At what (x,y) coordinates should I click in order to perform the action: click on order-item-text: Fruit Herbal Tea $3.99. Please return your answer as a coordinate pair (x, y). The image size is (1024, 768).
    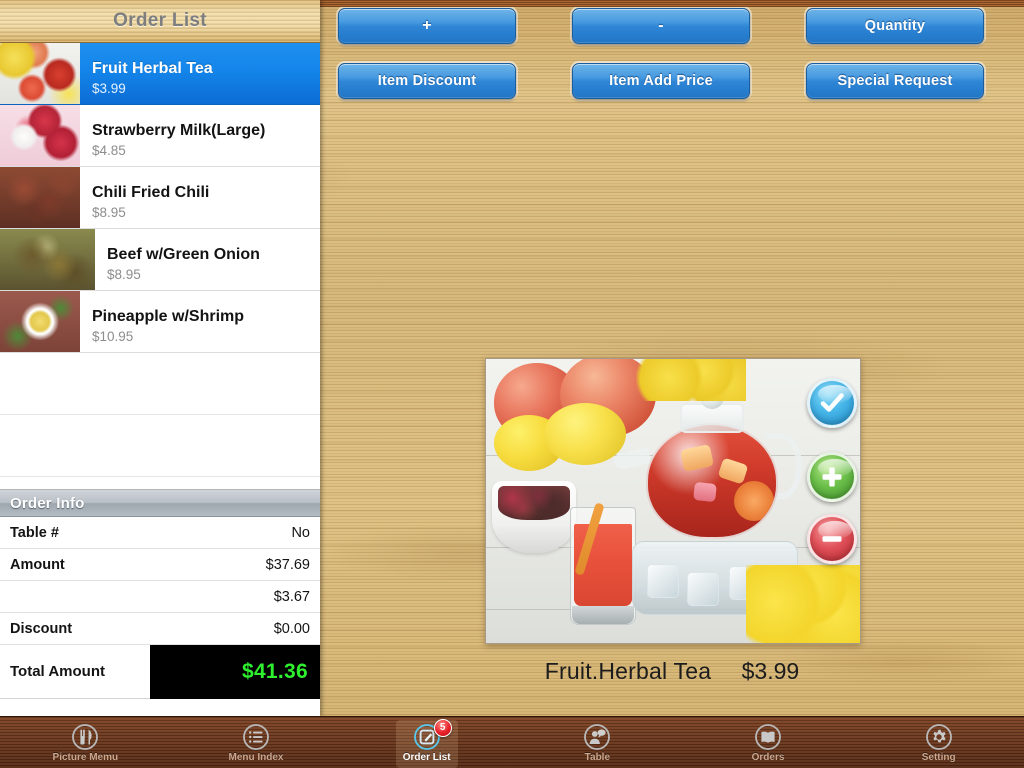
    Looking at the image, I should click on (200, 73).